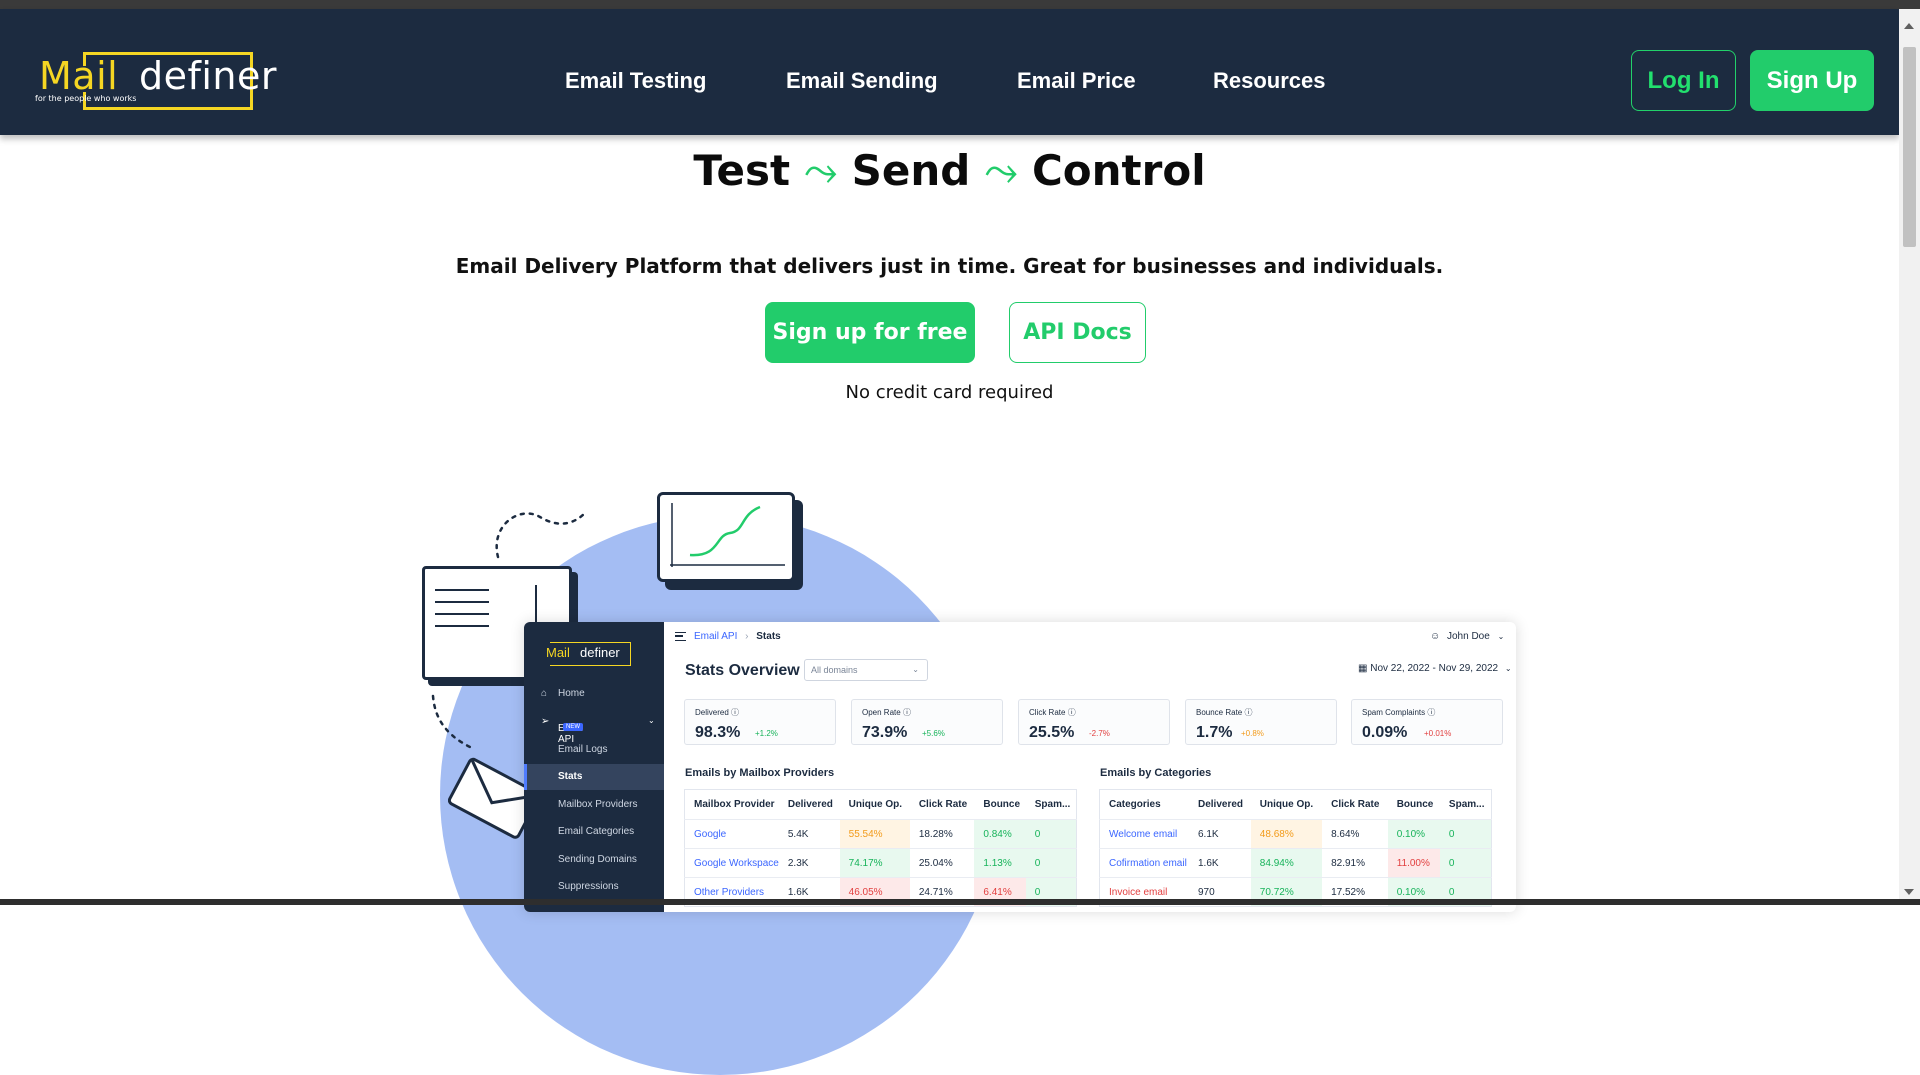 Image resolution: width=1920 pixels, height=1075 pixels. Describe the element at coordinates (1909, 147) in the screenshot. I see `scrollbar-thumb` at that location.